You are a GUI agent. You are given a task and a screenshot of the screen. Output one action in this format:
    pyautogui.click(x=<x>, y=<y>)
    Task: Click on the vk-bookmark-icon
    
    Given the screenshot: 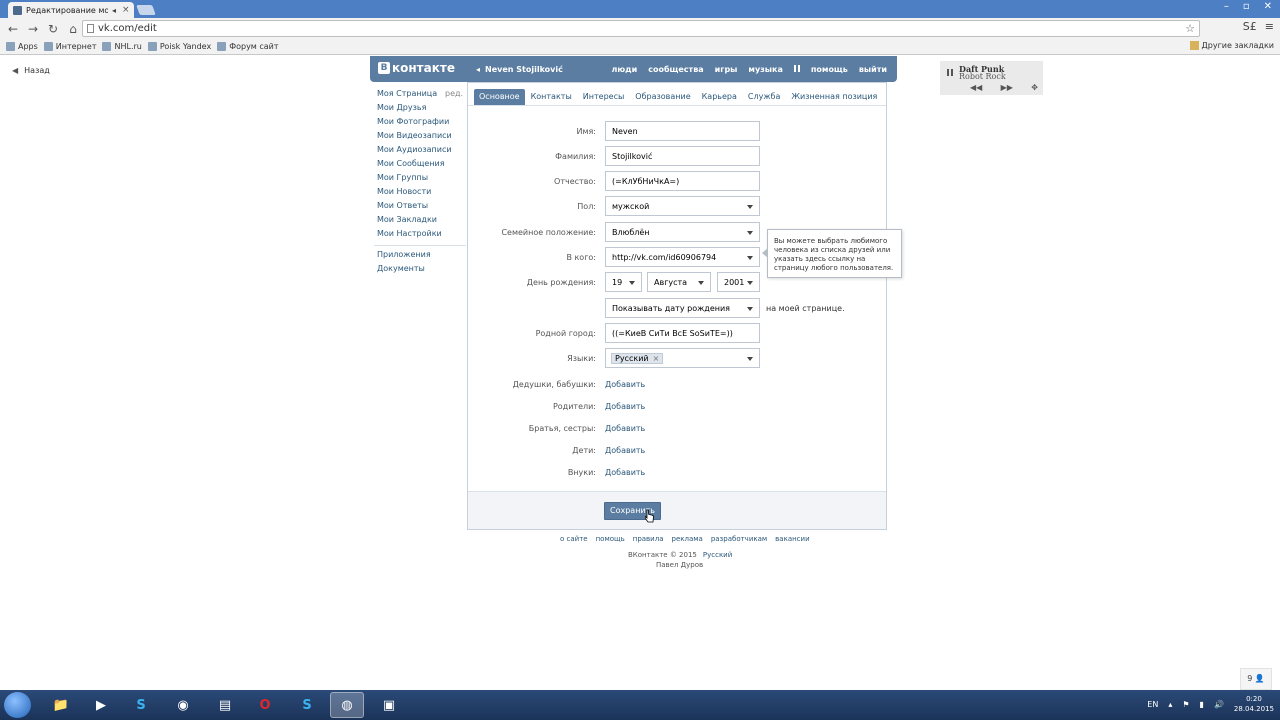 What is the action you would take?
    pyautogui.click(x=222, y=46)
    